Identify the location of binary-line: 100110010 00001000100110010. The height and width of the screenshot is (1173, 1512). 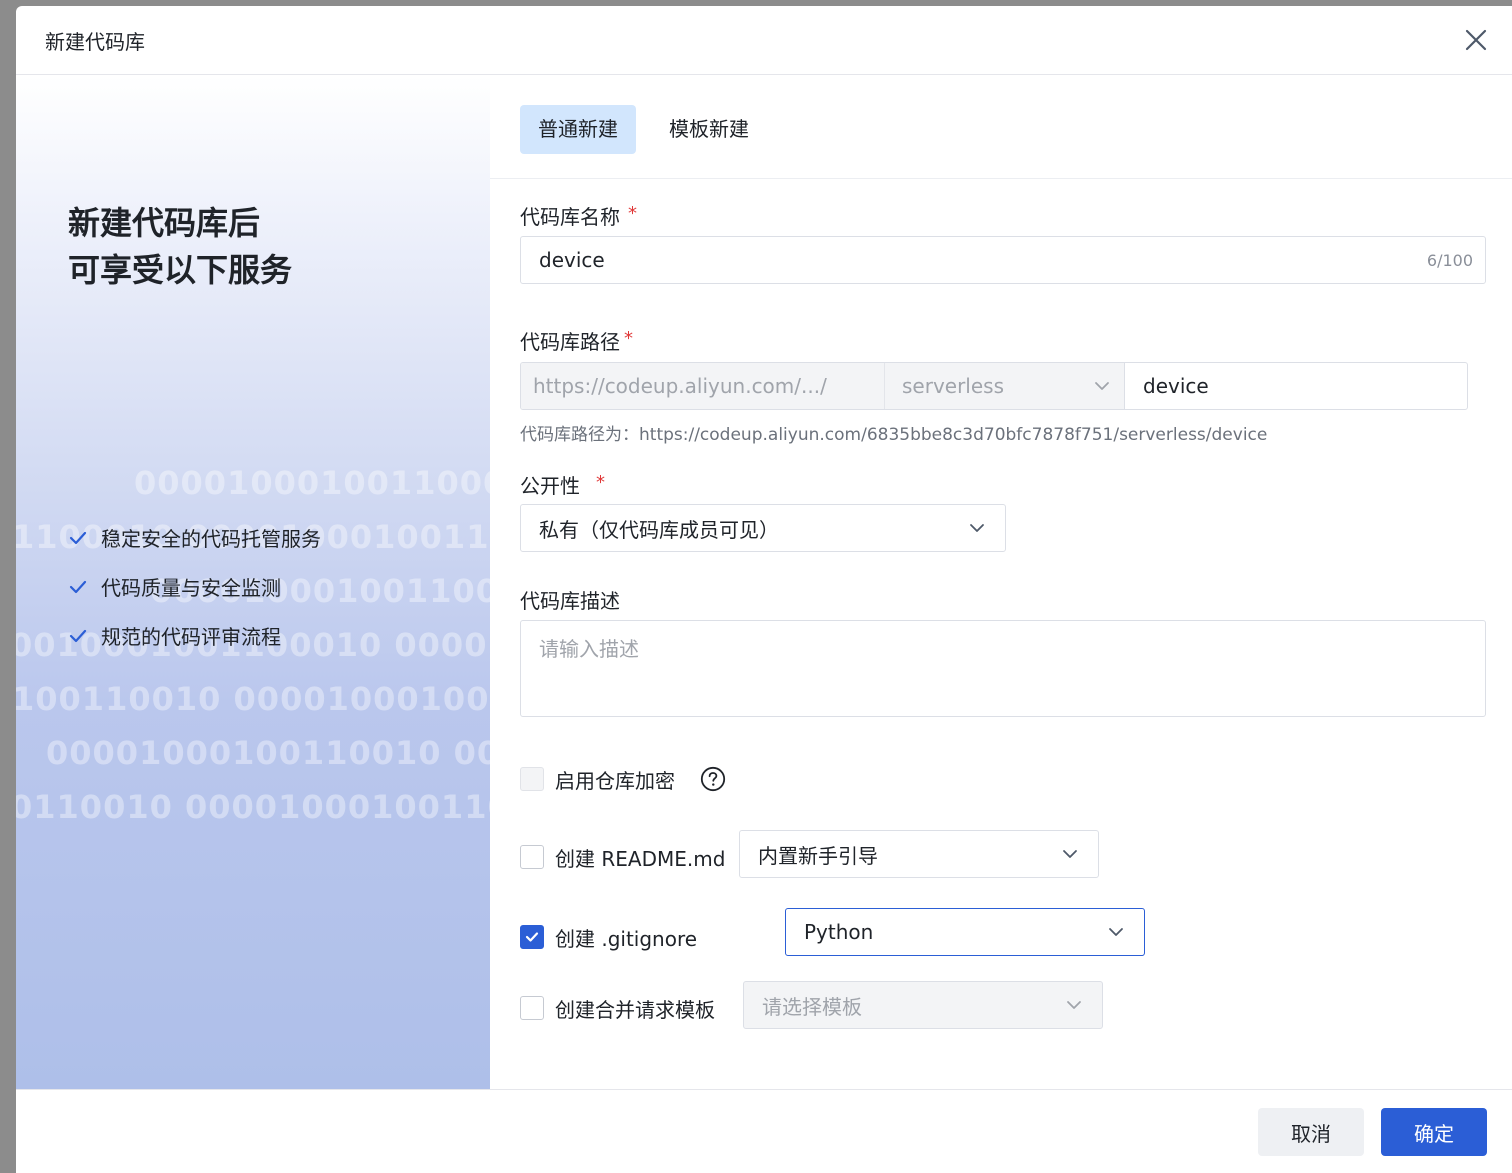
(253, 699).